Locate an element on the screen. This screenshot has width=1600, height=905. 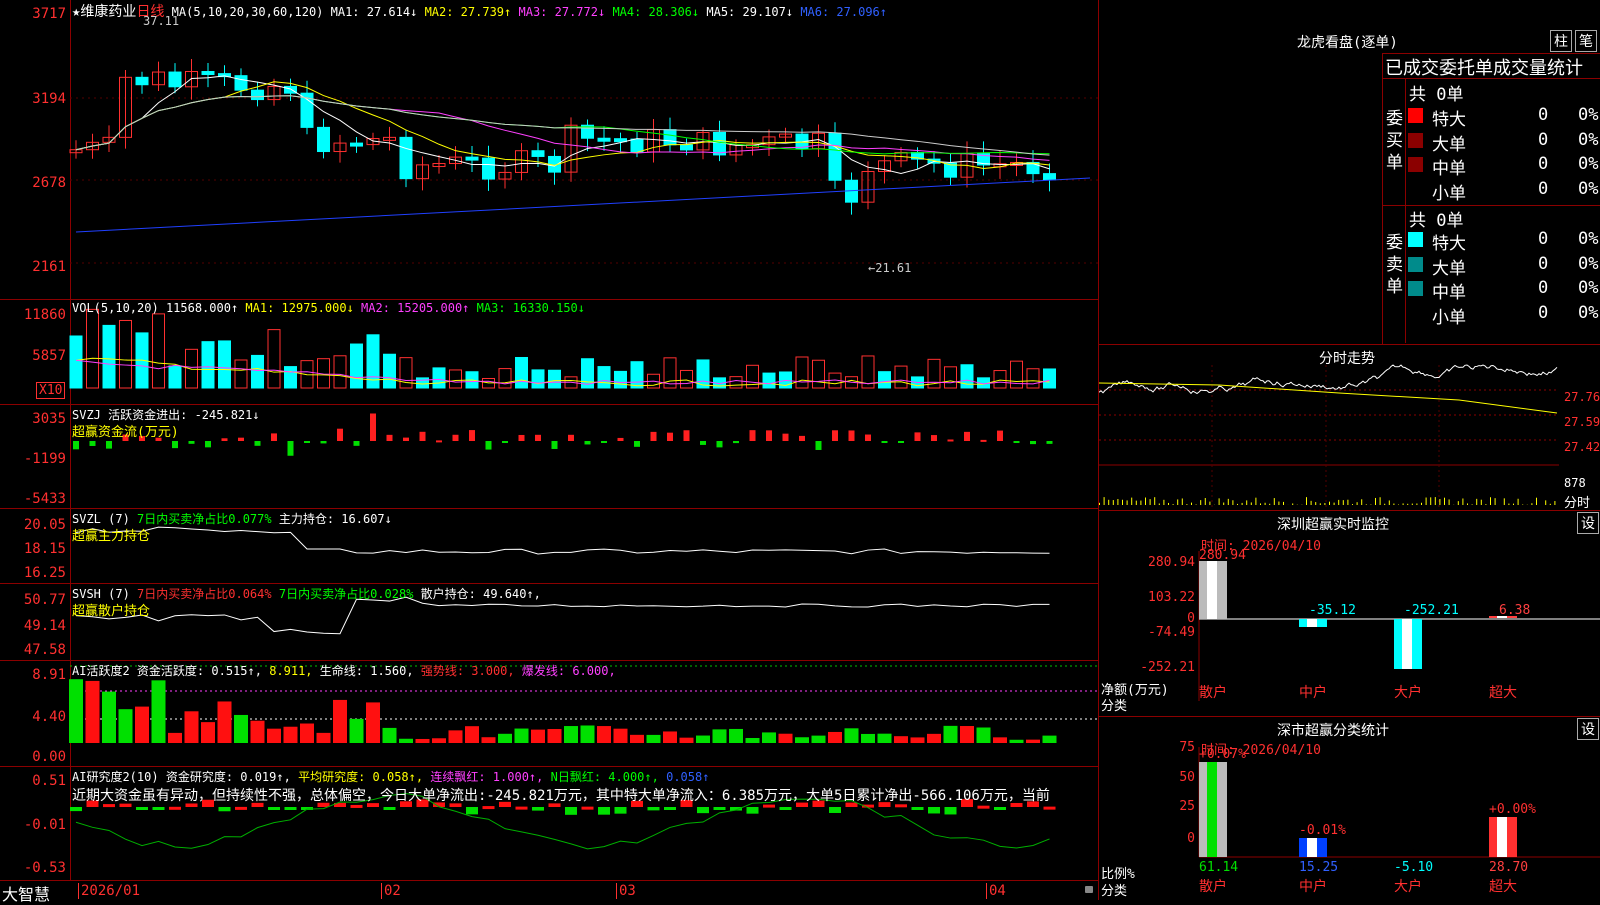
fenshi-panel: 分时走势 27.76 27.59 27.42 878 分时 is located at coordinates (1349, 427).